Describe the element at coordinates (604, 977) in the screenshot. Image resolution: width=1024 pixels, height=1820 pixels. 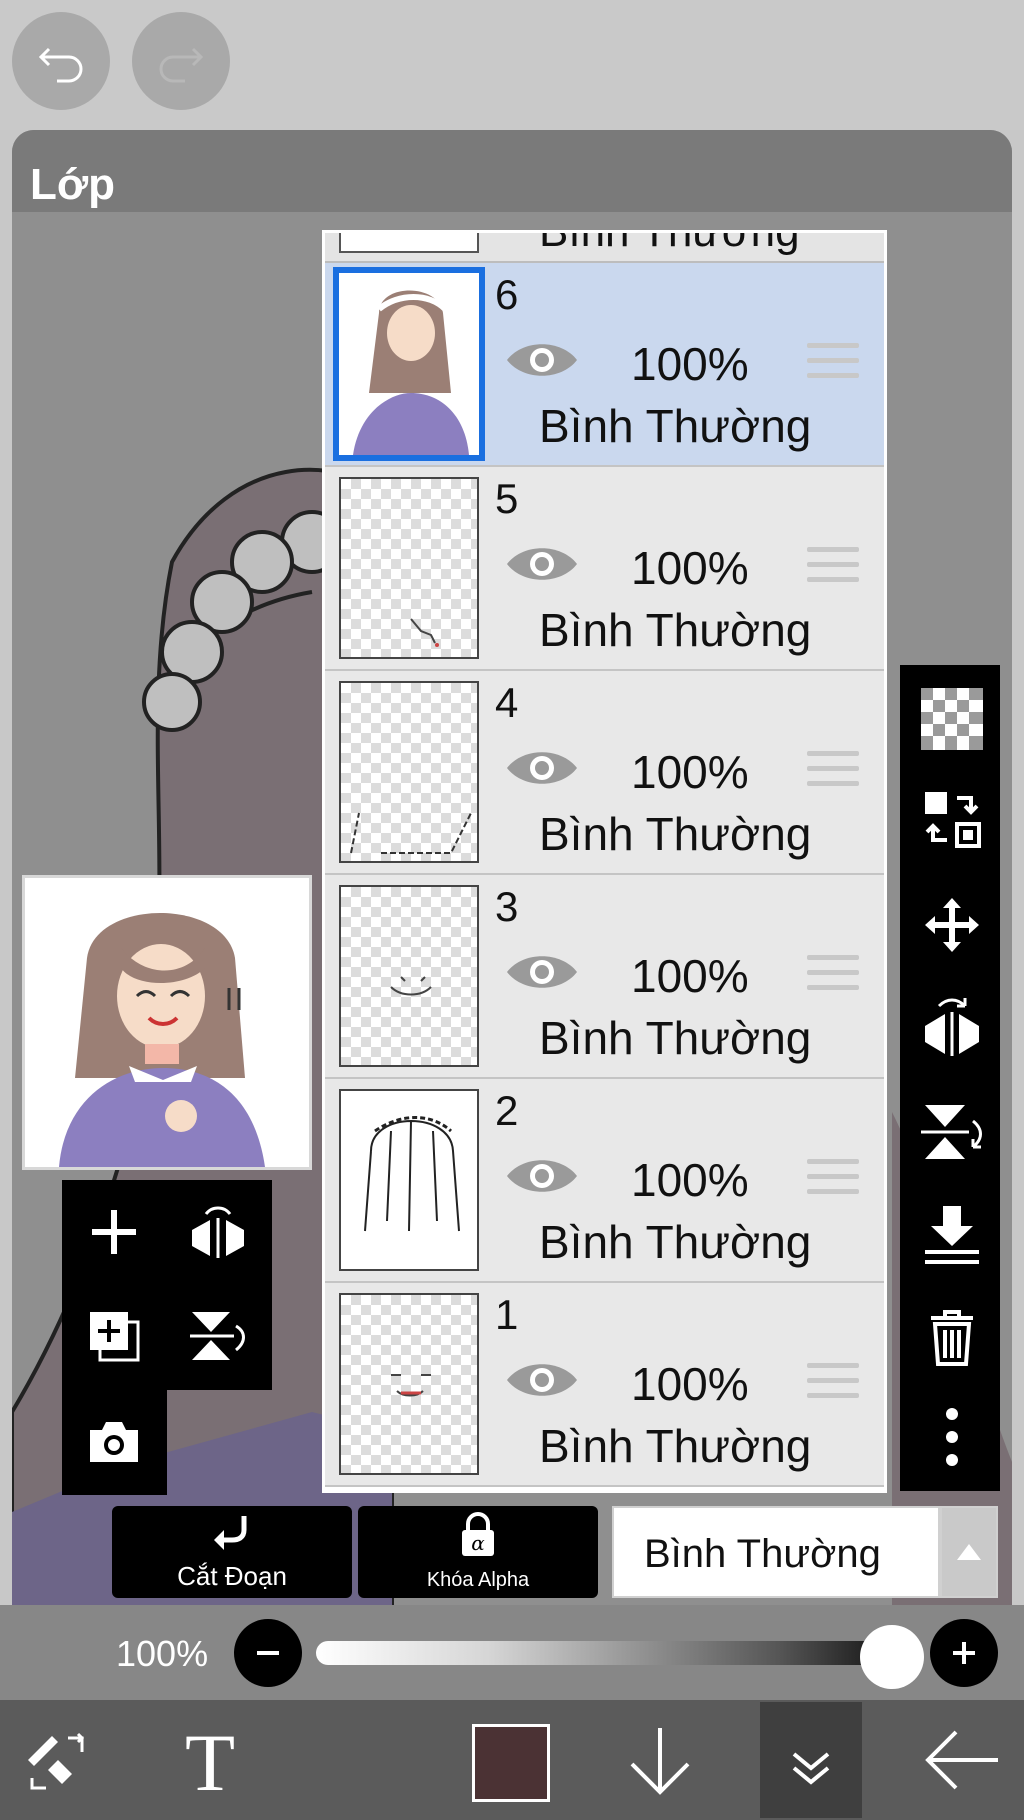
I see `layer-row-3: 3 100% Bình Thường` at that location.